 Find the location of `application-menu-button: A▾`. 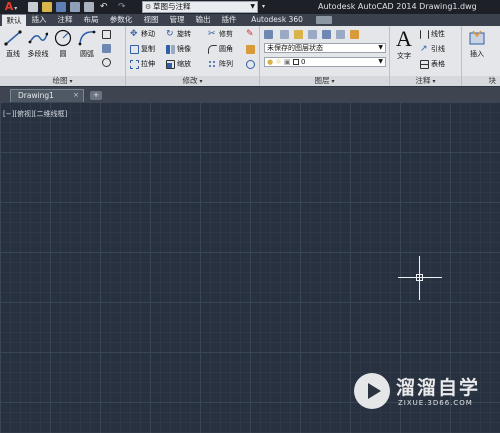

application-menu-button: A▾ is located at coordinates (11, 7).